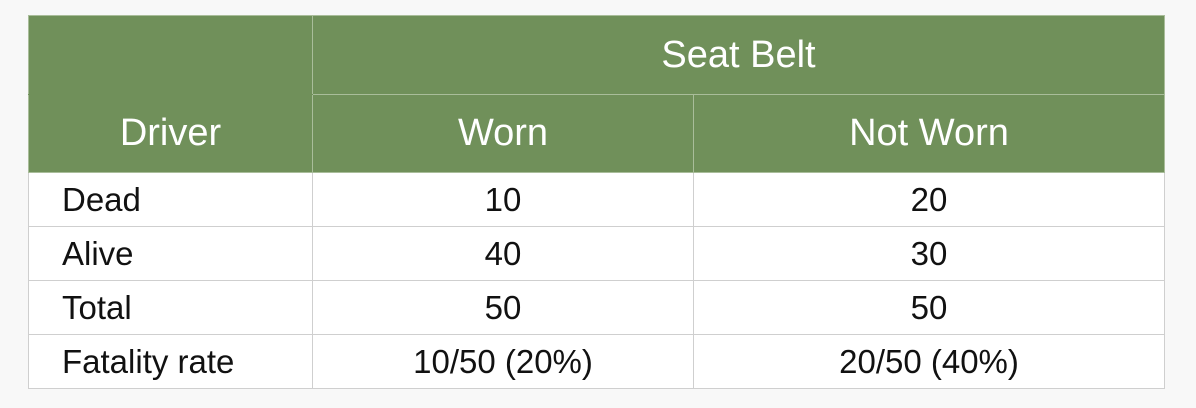 The height and width of the screenshot is (408, 1196). What do you see at coordinates (170, 361) in the screenshot?
I see `row-label: Fatality rate` at bounding box center [170, 361].